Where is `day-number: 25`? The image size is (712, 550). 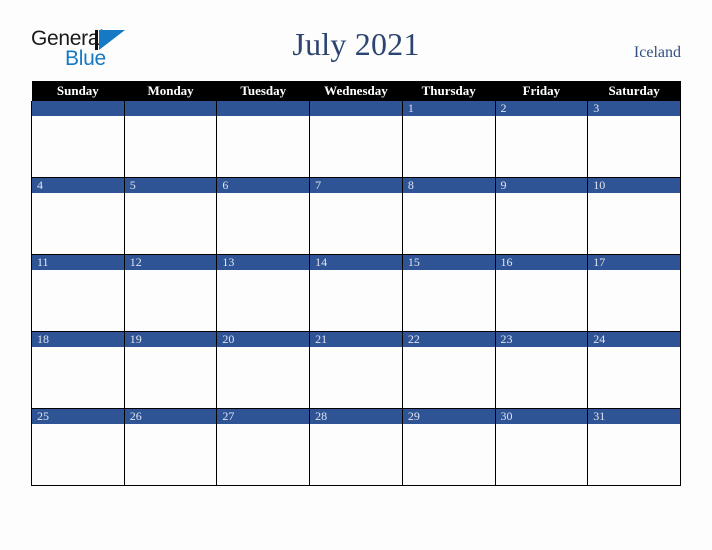
day-number: 25 is located at coordinates (78, 416).